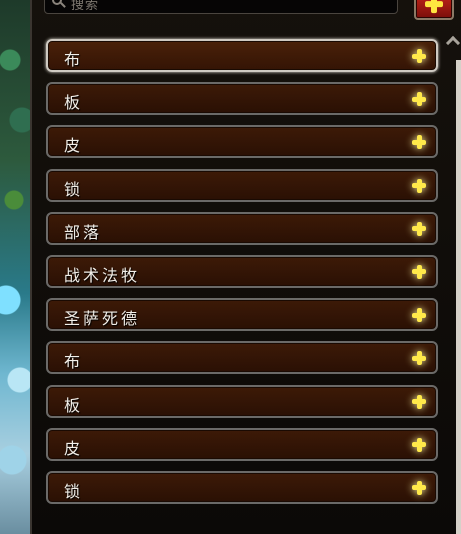  What do you see at coordinates (85, 6) in the screenshot?
I see `search-placeholder: 搜索` at bounding box center [85, 6].